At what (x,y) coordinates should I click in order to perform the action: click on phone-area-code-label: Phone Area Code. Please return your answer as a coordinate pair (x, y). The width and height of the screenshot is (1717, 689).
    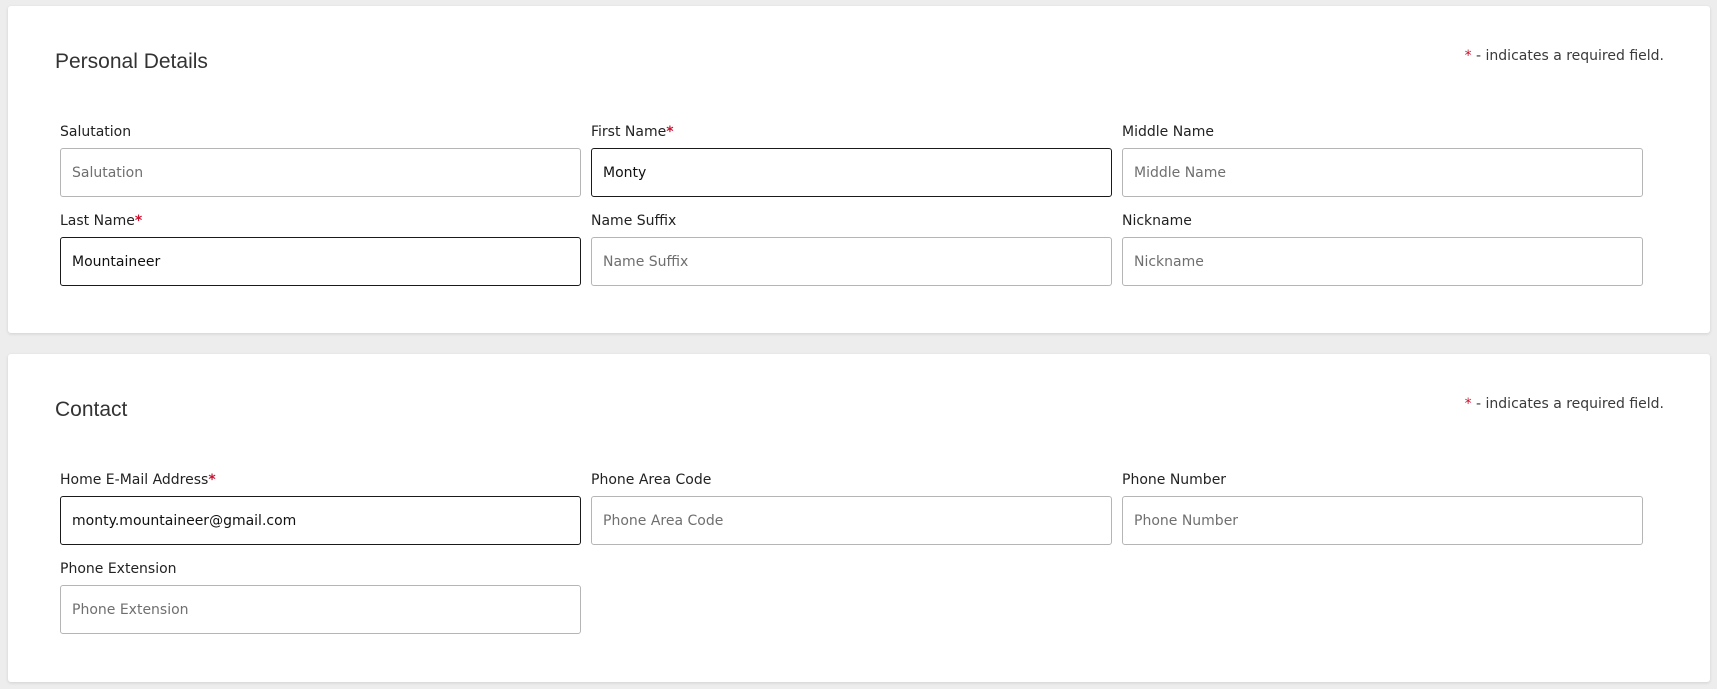
    Looking at the image, I should click on (651, 480).